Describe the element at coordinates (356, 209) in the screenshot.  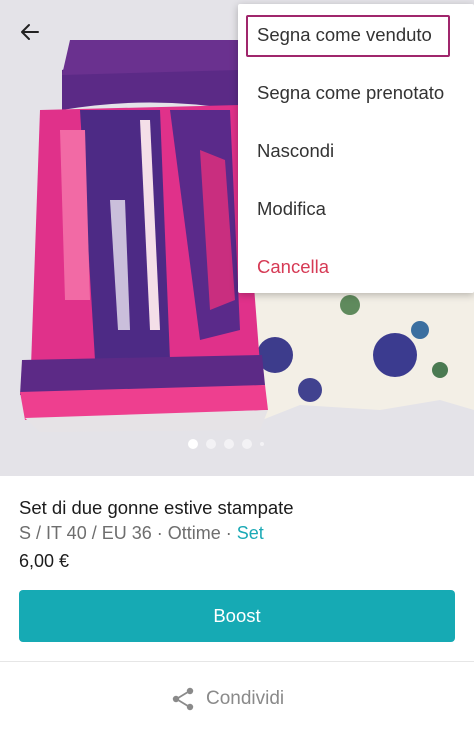
I see `menu-item-edit: Modifica` at that location.